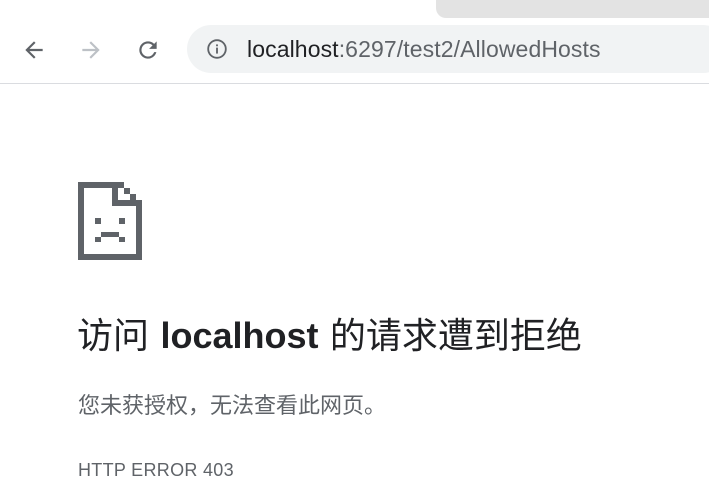 This screenshot has height=490, width=709. I want to click on arrow-left-icon, so click(34, 50).